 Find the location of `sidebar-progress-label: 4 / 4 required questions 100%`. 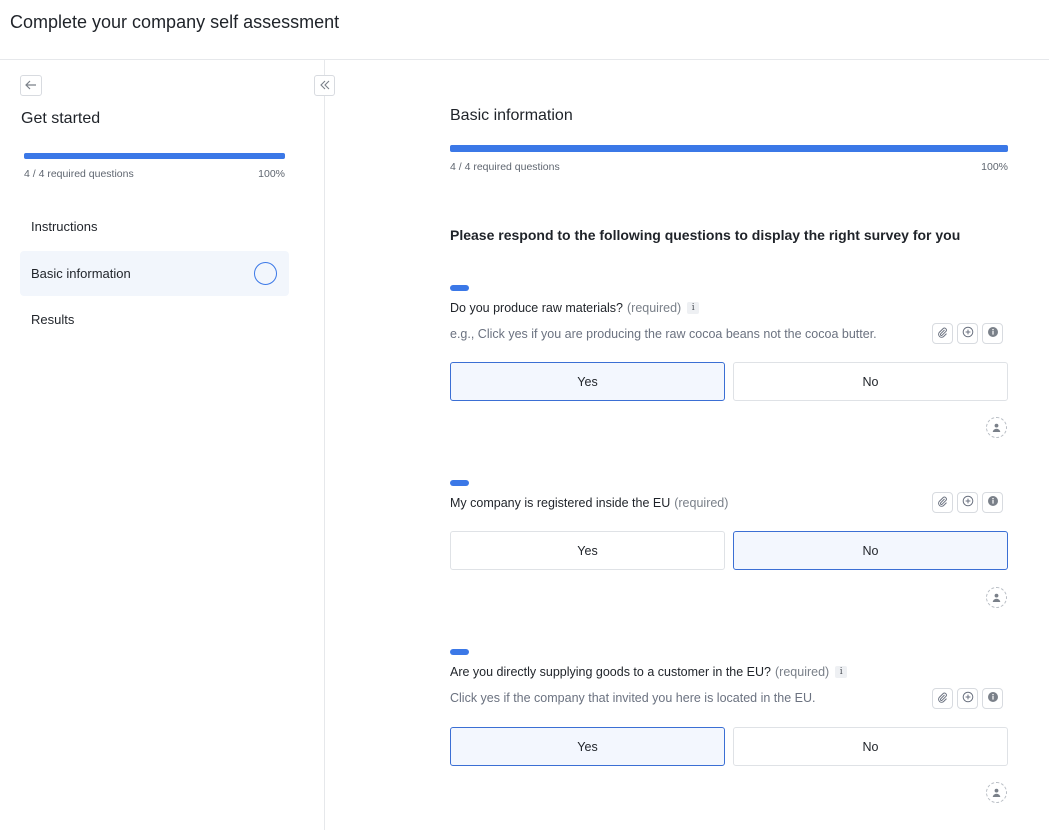

sidebar-progress-label: 4 / 4 required questions 100% is located at coordinates (154, 174).